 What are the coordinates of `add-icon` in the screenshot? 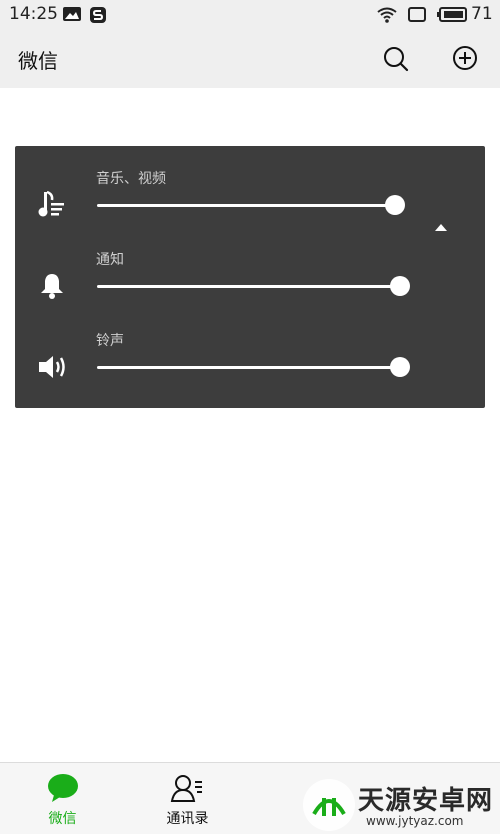 It's located at (465, 58).